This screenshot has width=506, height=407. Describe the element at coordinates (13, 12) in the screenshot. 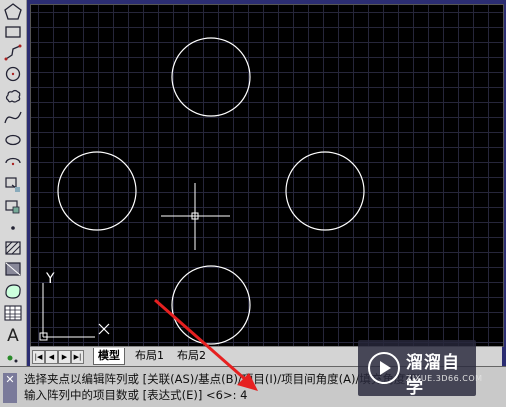

I see `pentagon-icon` at that location.